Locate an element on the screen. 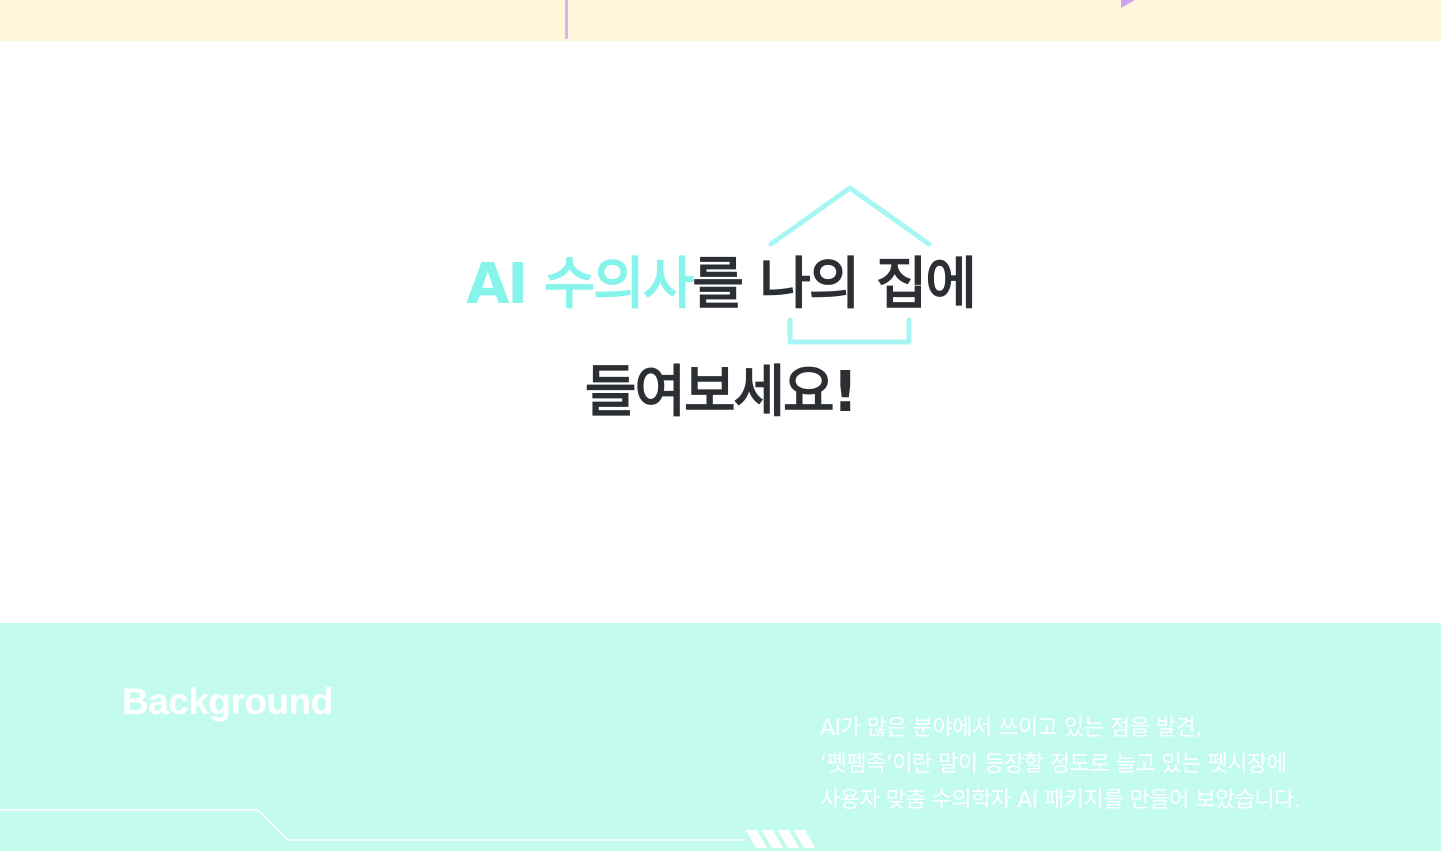 This screenshot has width=1441, height=851. triangle-decoration is located at coordinates (1128, 4).